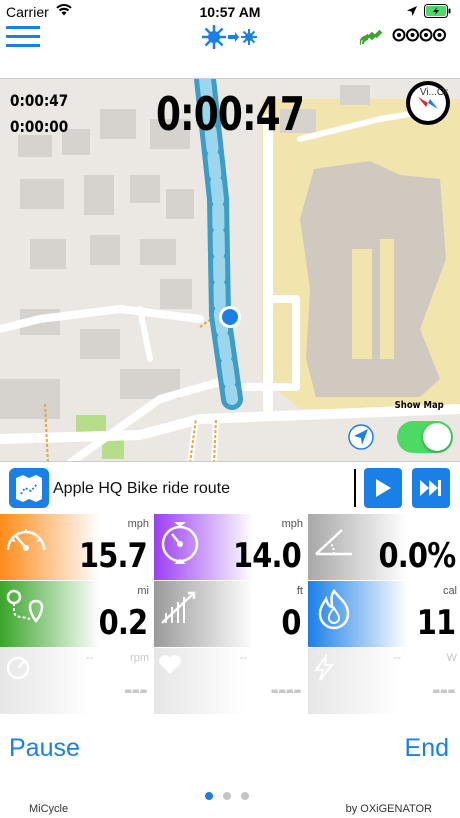 The width and height of the screenshot is (460, 818). What do you see at coordinates (39, 100) in the screenshot?
I see `elapsed-time-readout: 0:00:47` at bounding box center [39, 100].